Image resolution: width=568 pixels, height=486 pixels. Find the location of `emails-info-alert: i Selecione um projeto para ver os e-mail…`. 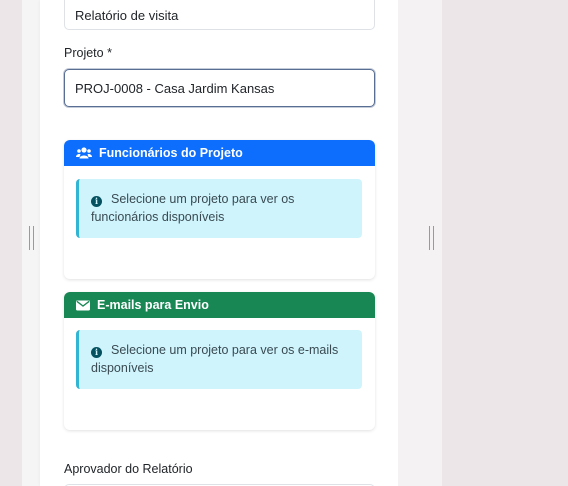

emails-info-alert: i Selecione um projeto para ver os e-mail… is located at coordinates (219, 359).